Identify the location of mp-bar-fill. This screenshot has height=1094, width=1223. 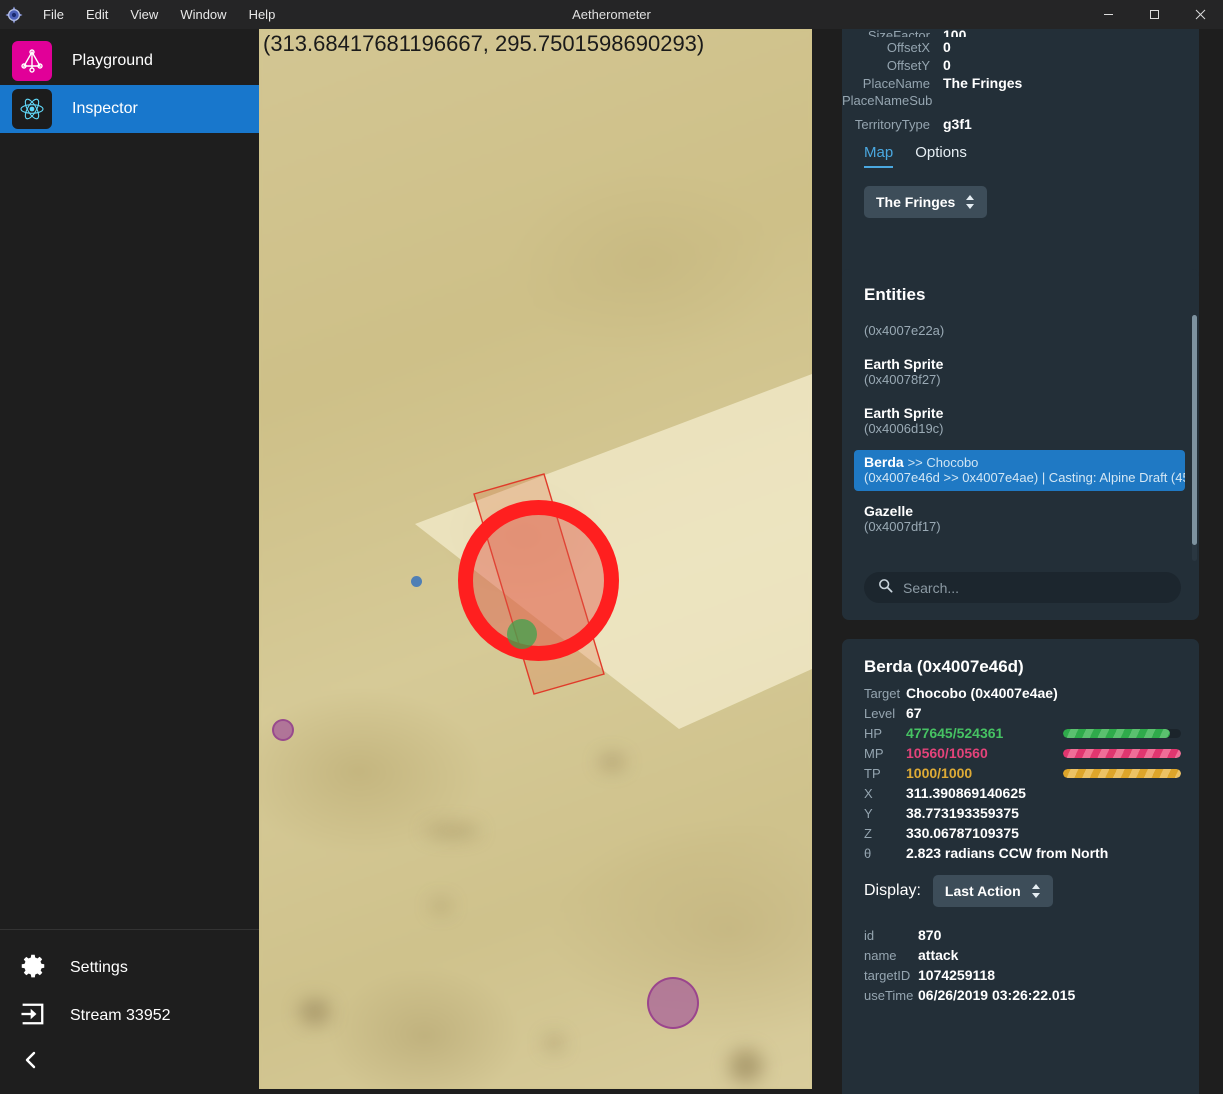
(1122, 753).